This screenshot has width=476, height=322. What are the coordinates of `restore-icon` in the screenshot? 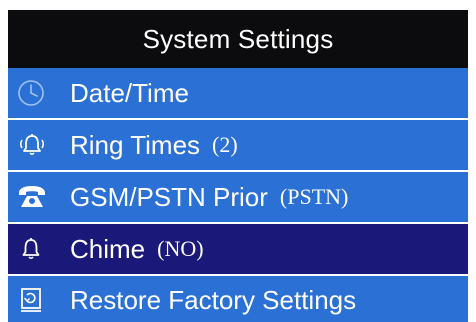 It's located at (36, 300).